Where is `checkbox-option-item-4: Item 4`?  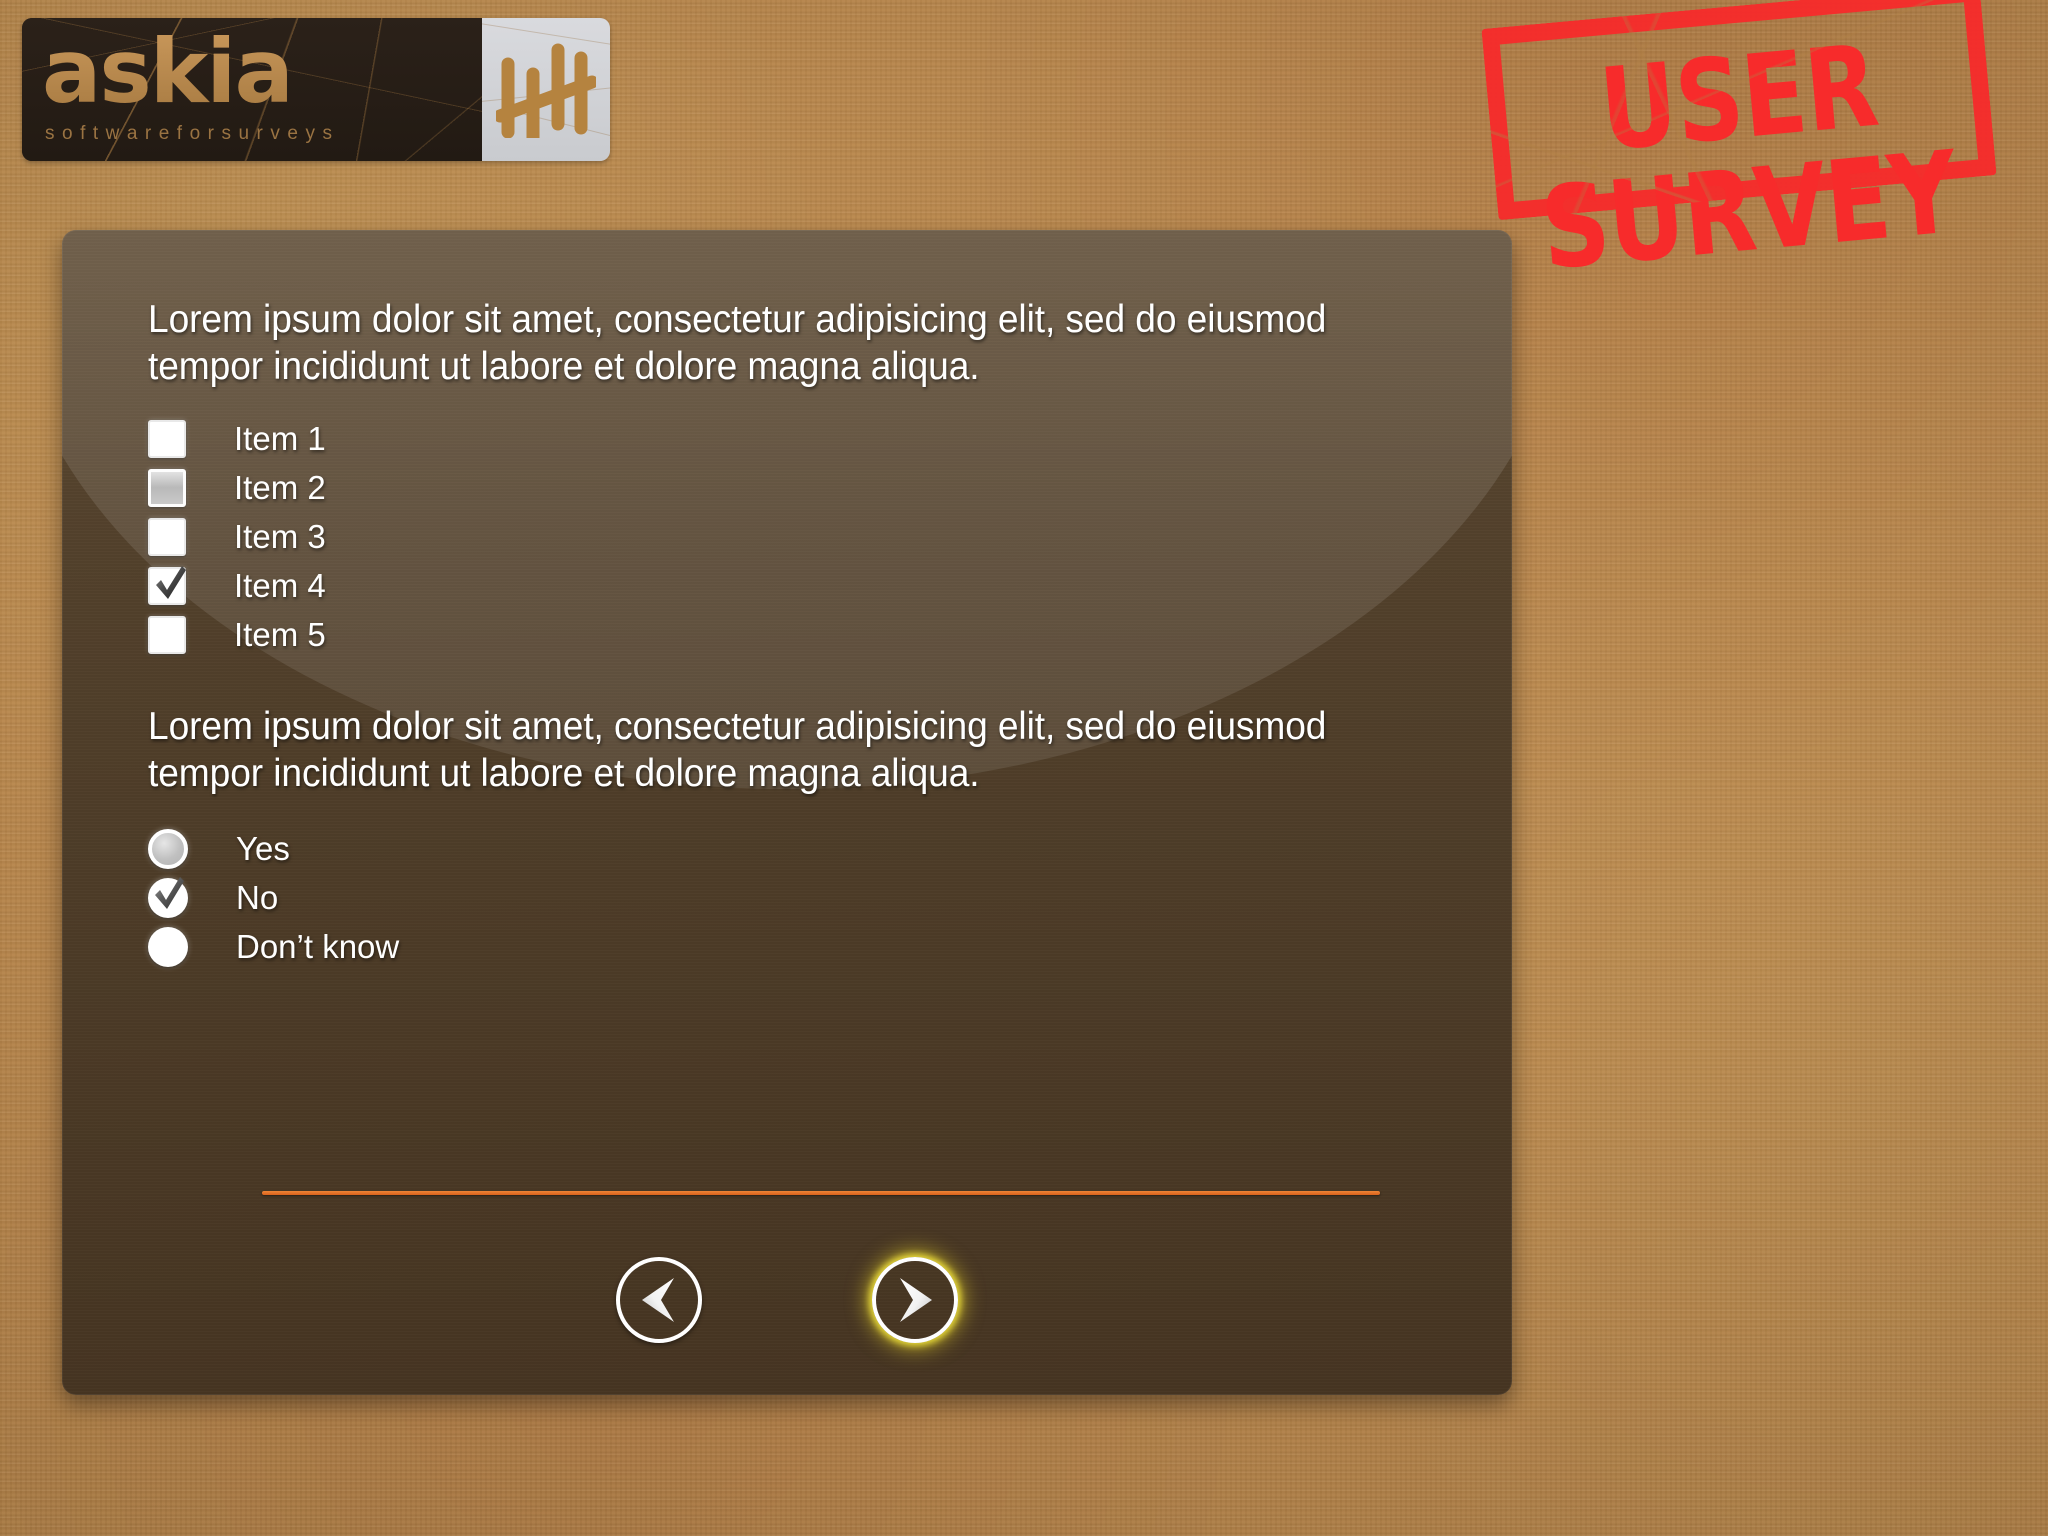
checkbox-option-item-4: Item 4 is located at coordinates (793, 586).